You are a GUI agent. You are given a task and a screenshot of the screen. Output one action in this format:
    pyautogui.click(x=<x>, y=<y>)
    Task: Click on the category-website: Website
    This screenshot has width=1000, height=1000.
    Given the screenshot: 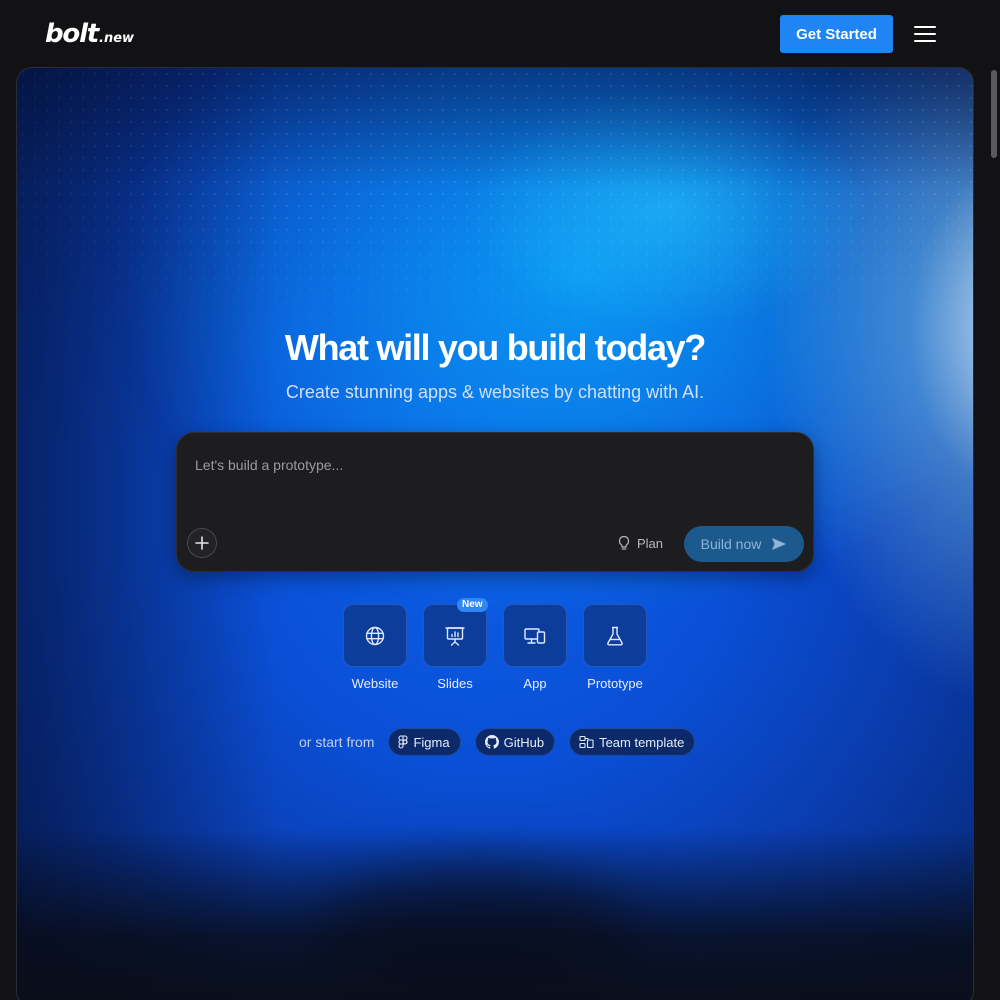 What is the action you would take?
    pyautogui.click(x=375, y=649)
    